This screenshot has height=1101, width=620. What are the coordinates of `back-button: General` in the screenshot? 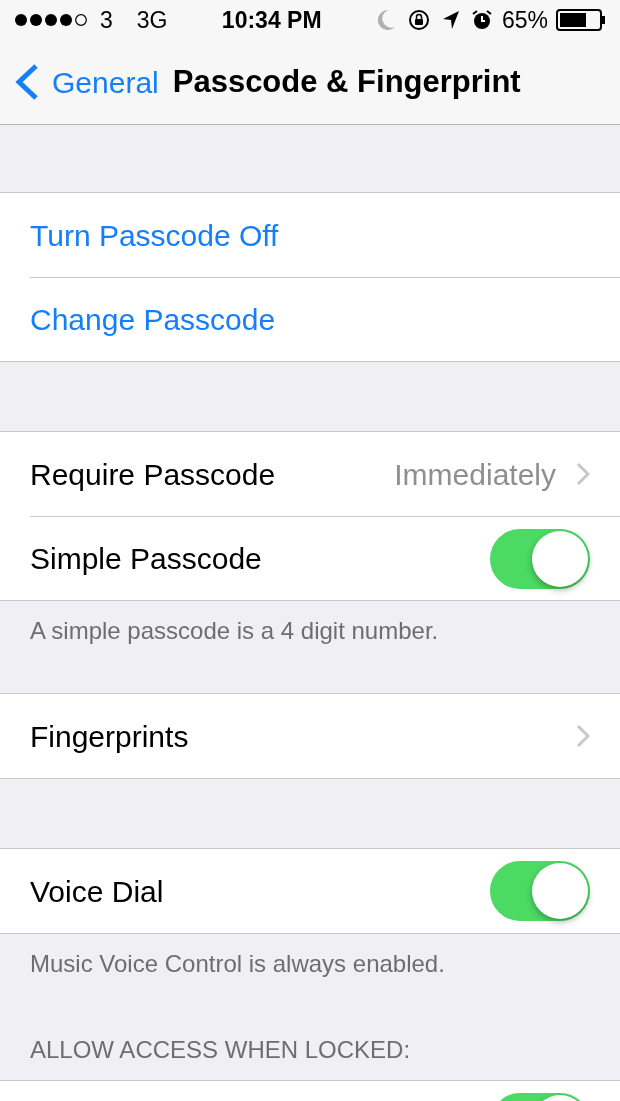 It's located at (86, 82).